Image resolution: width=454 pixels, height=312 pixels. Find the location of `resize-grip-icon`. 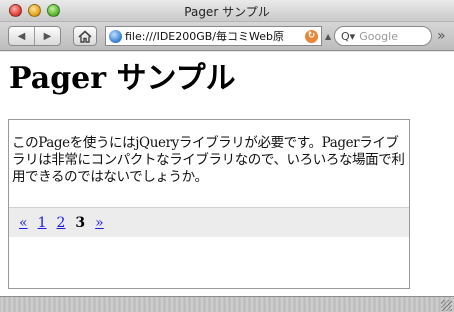

resize-grip-icon is located at coordinates (446, 305).